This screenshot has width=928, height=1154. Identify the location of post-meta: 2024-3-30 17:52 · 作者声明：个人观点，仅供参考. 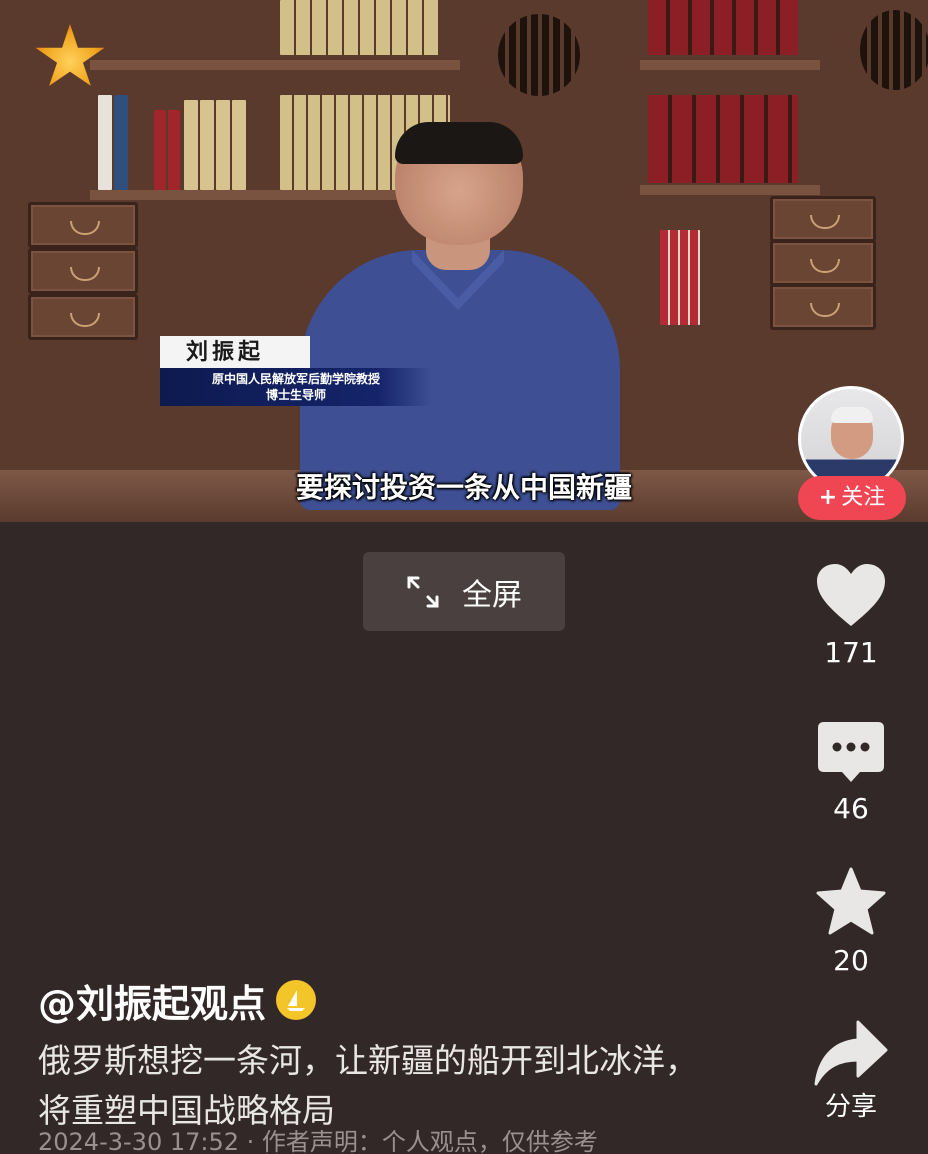
(318, 1142).